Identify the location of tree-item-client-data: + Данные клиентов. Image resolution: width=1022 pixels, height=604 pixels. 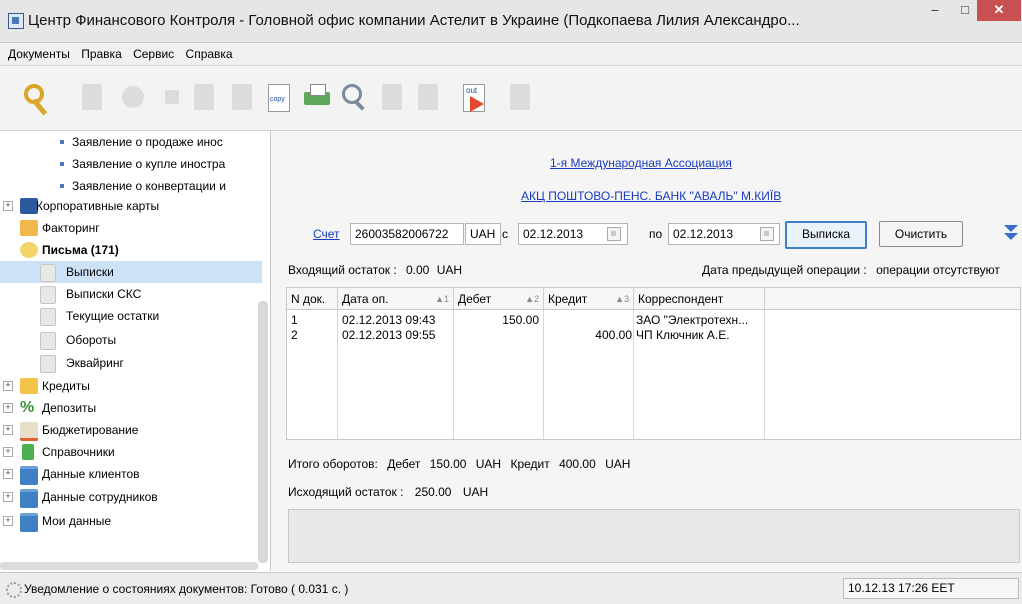
(131, 474).